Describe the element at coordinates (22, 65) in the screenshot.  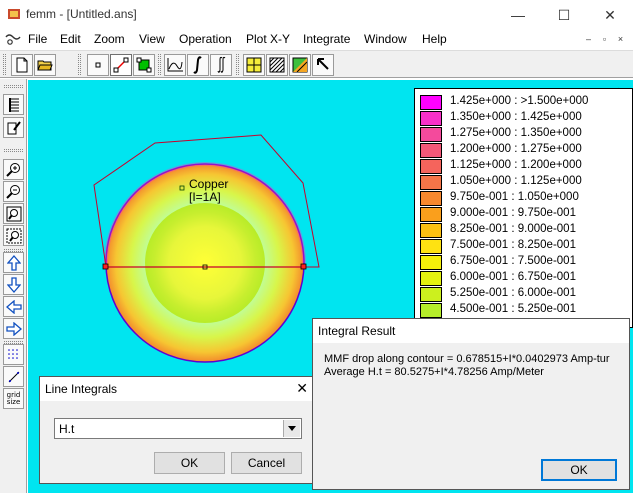
I see `new-file-button` at that location.